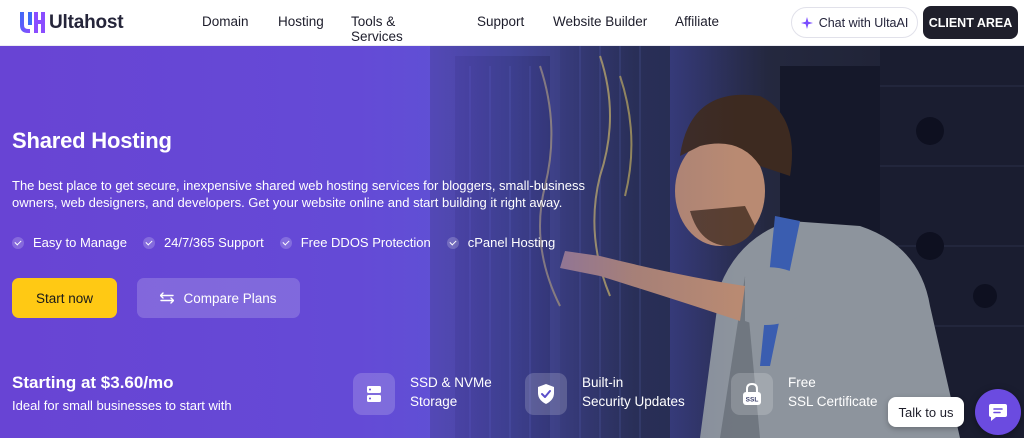 This screenshot has width=1024, height=438. I want to click on ssl-lock-icon: SSL, so click(752, 393).